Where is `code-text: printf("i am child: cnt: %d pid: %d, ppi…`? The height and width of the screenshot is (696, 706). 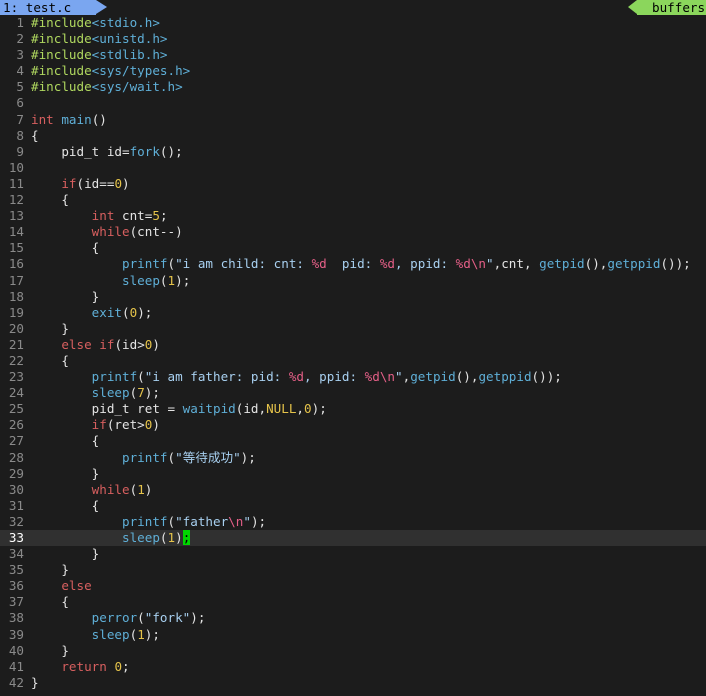 code-text: printf("i am child: cnt: %d pid: %d, ppi… is located at coordinates (406, 264).